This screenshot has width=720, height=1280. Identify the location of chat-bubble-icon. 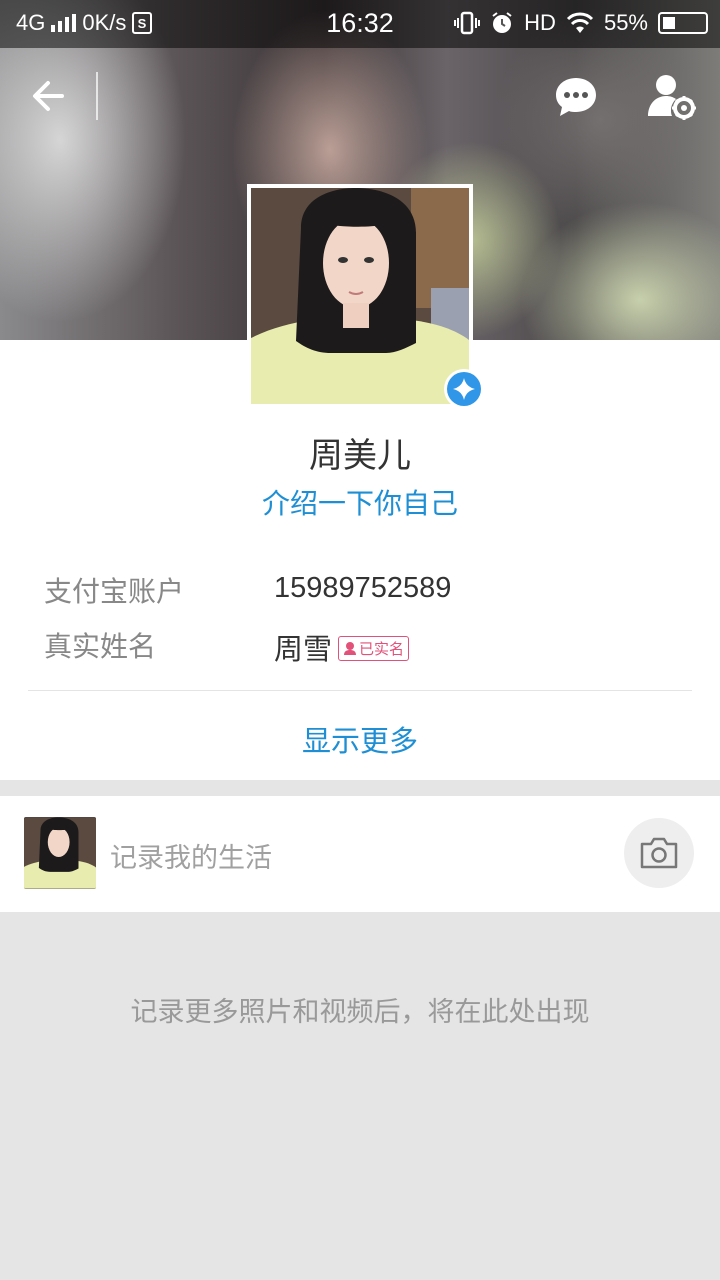
(576, 97).